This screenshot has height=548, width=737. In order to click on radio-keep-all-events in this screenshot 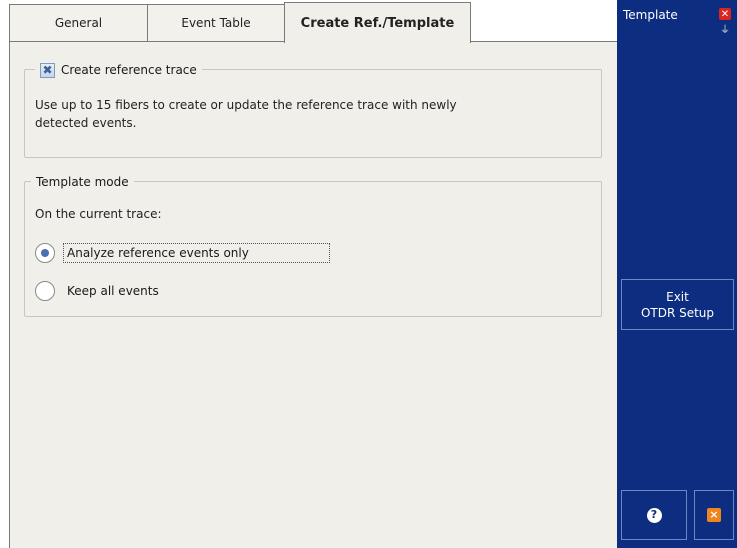, I will do `click(45, 291)`.